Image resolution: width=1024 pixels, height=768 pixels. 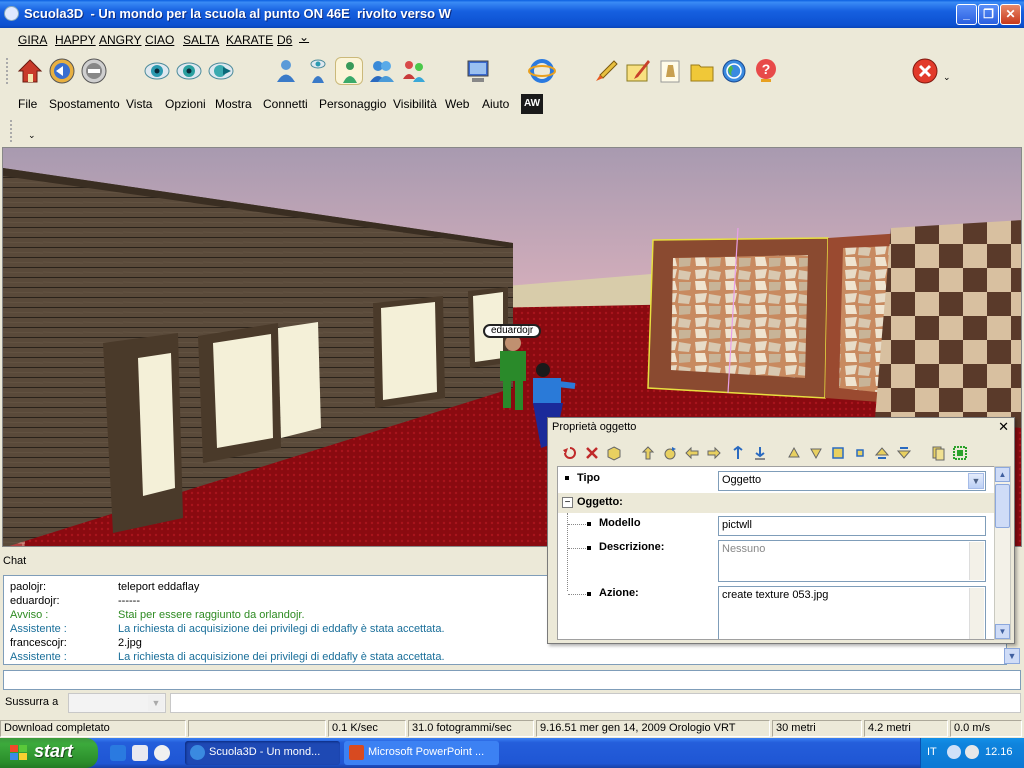 What do you see at coordinates (954, 752) in the screenshot?
I see `tray-back-icon` at bounding box center [954, 752].